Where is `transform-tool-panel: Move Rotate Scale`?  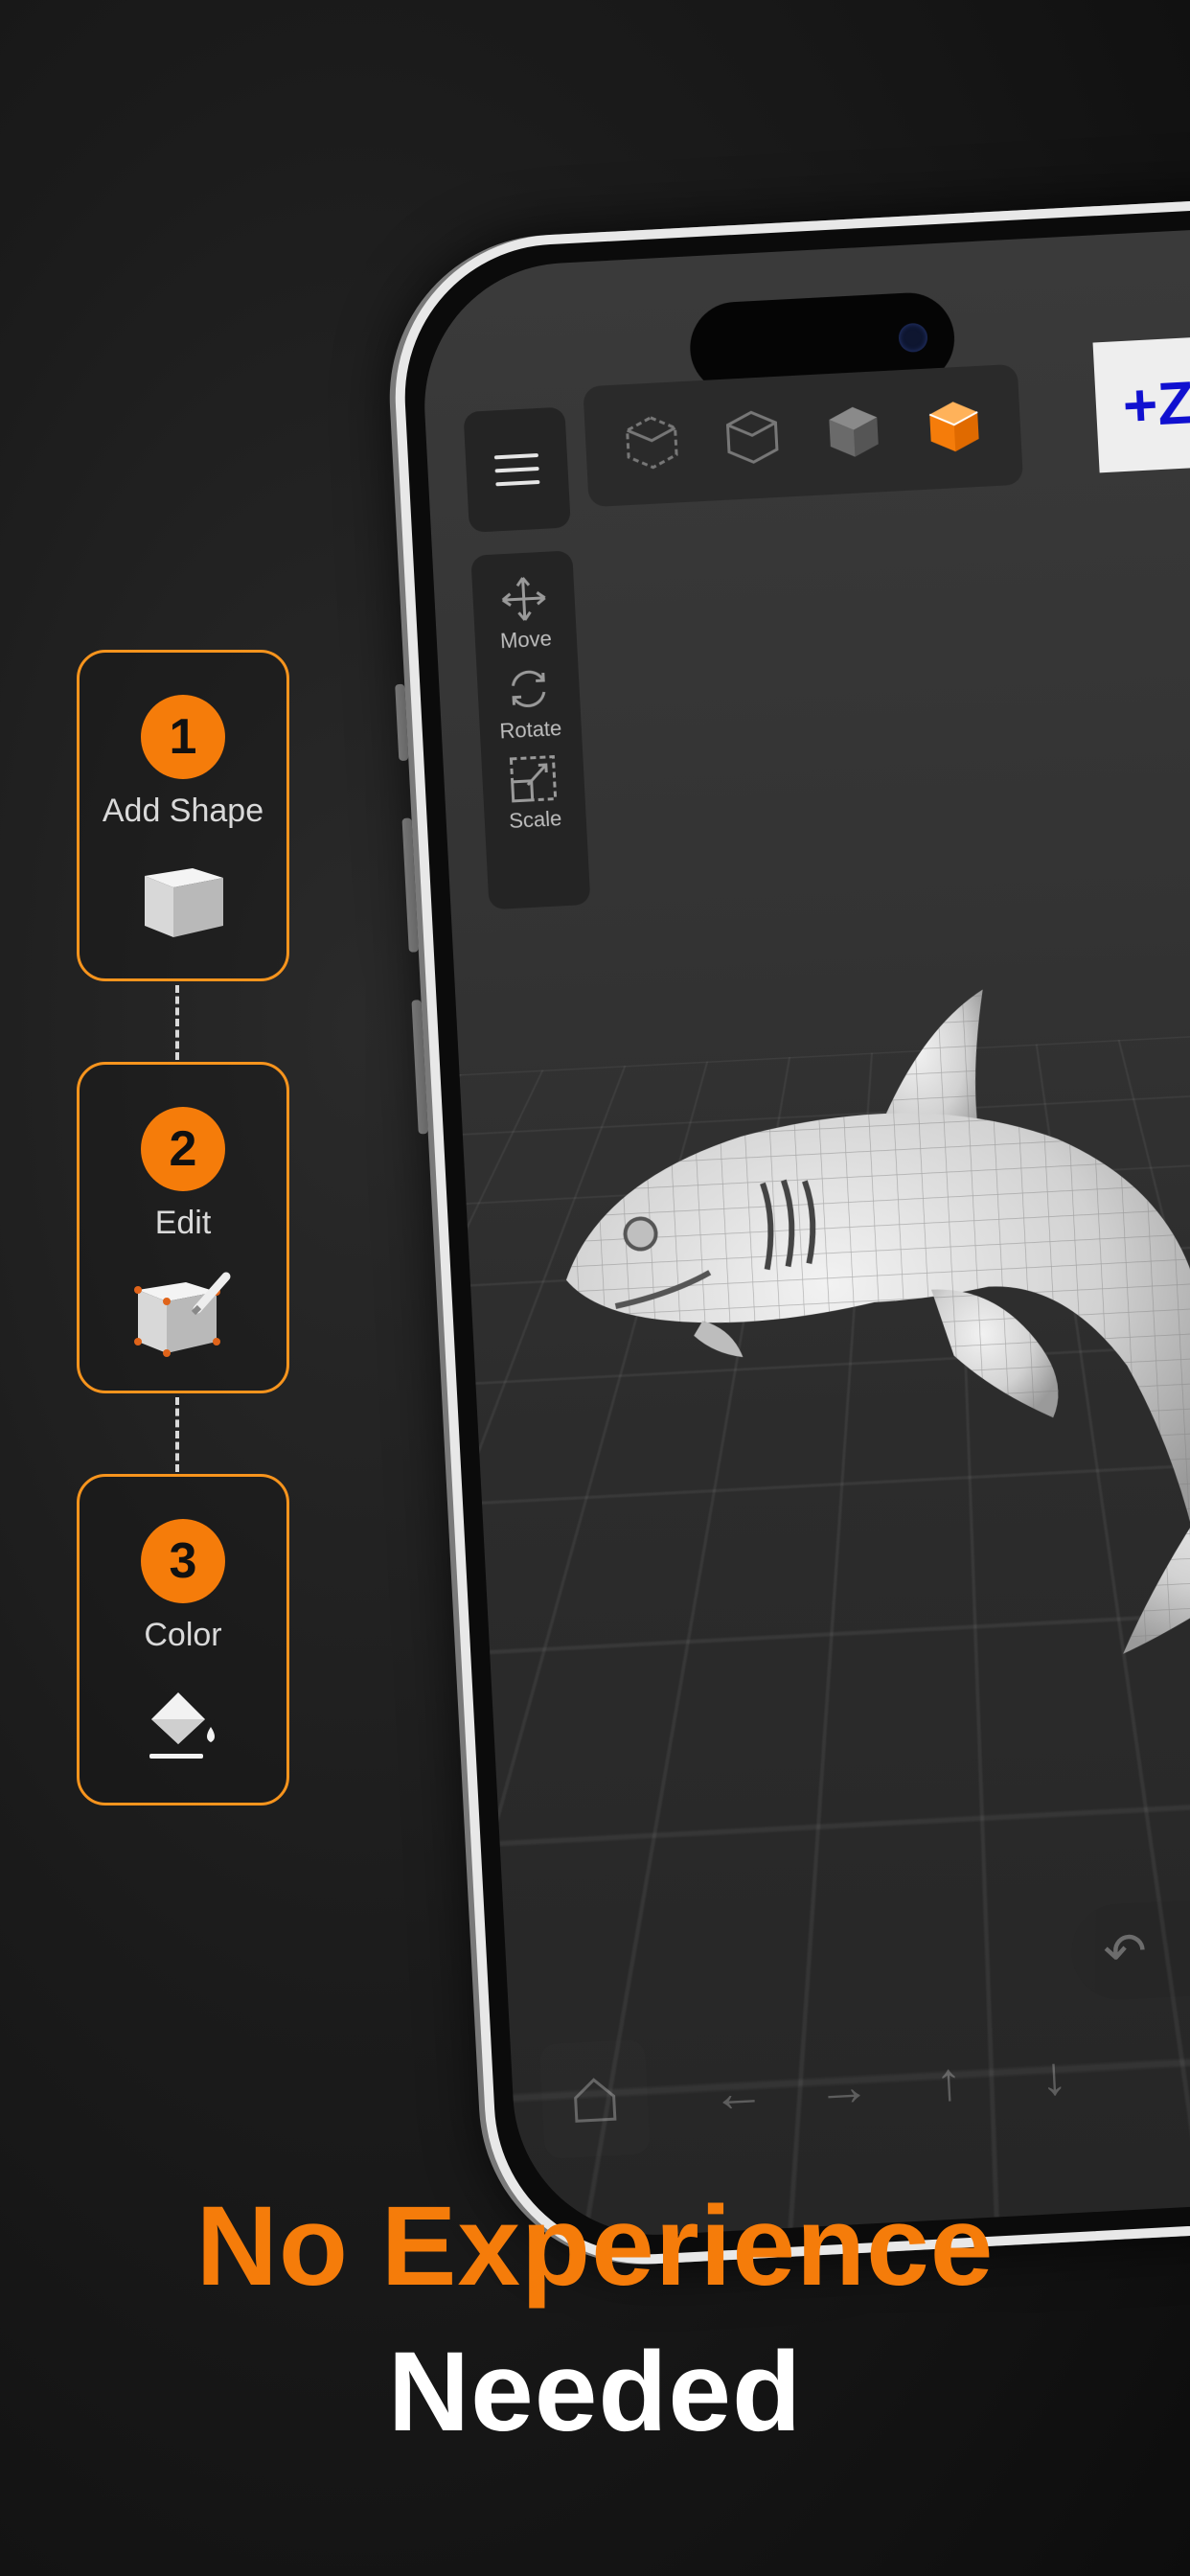 transform-tool-panel: Move Rotate Scale is located at coordinates (530, 730).